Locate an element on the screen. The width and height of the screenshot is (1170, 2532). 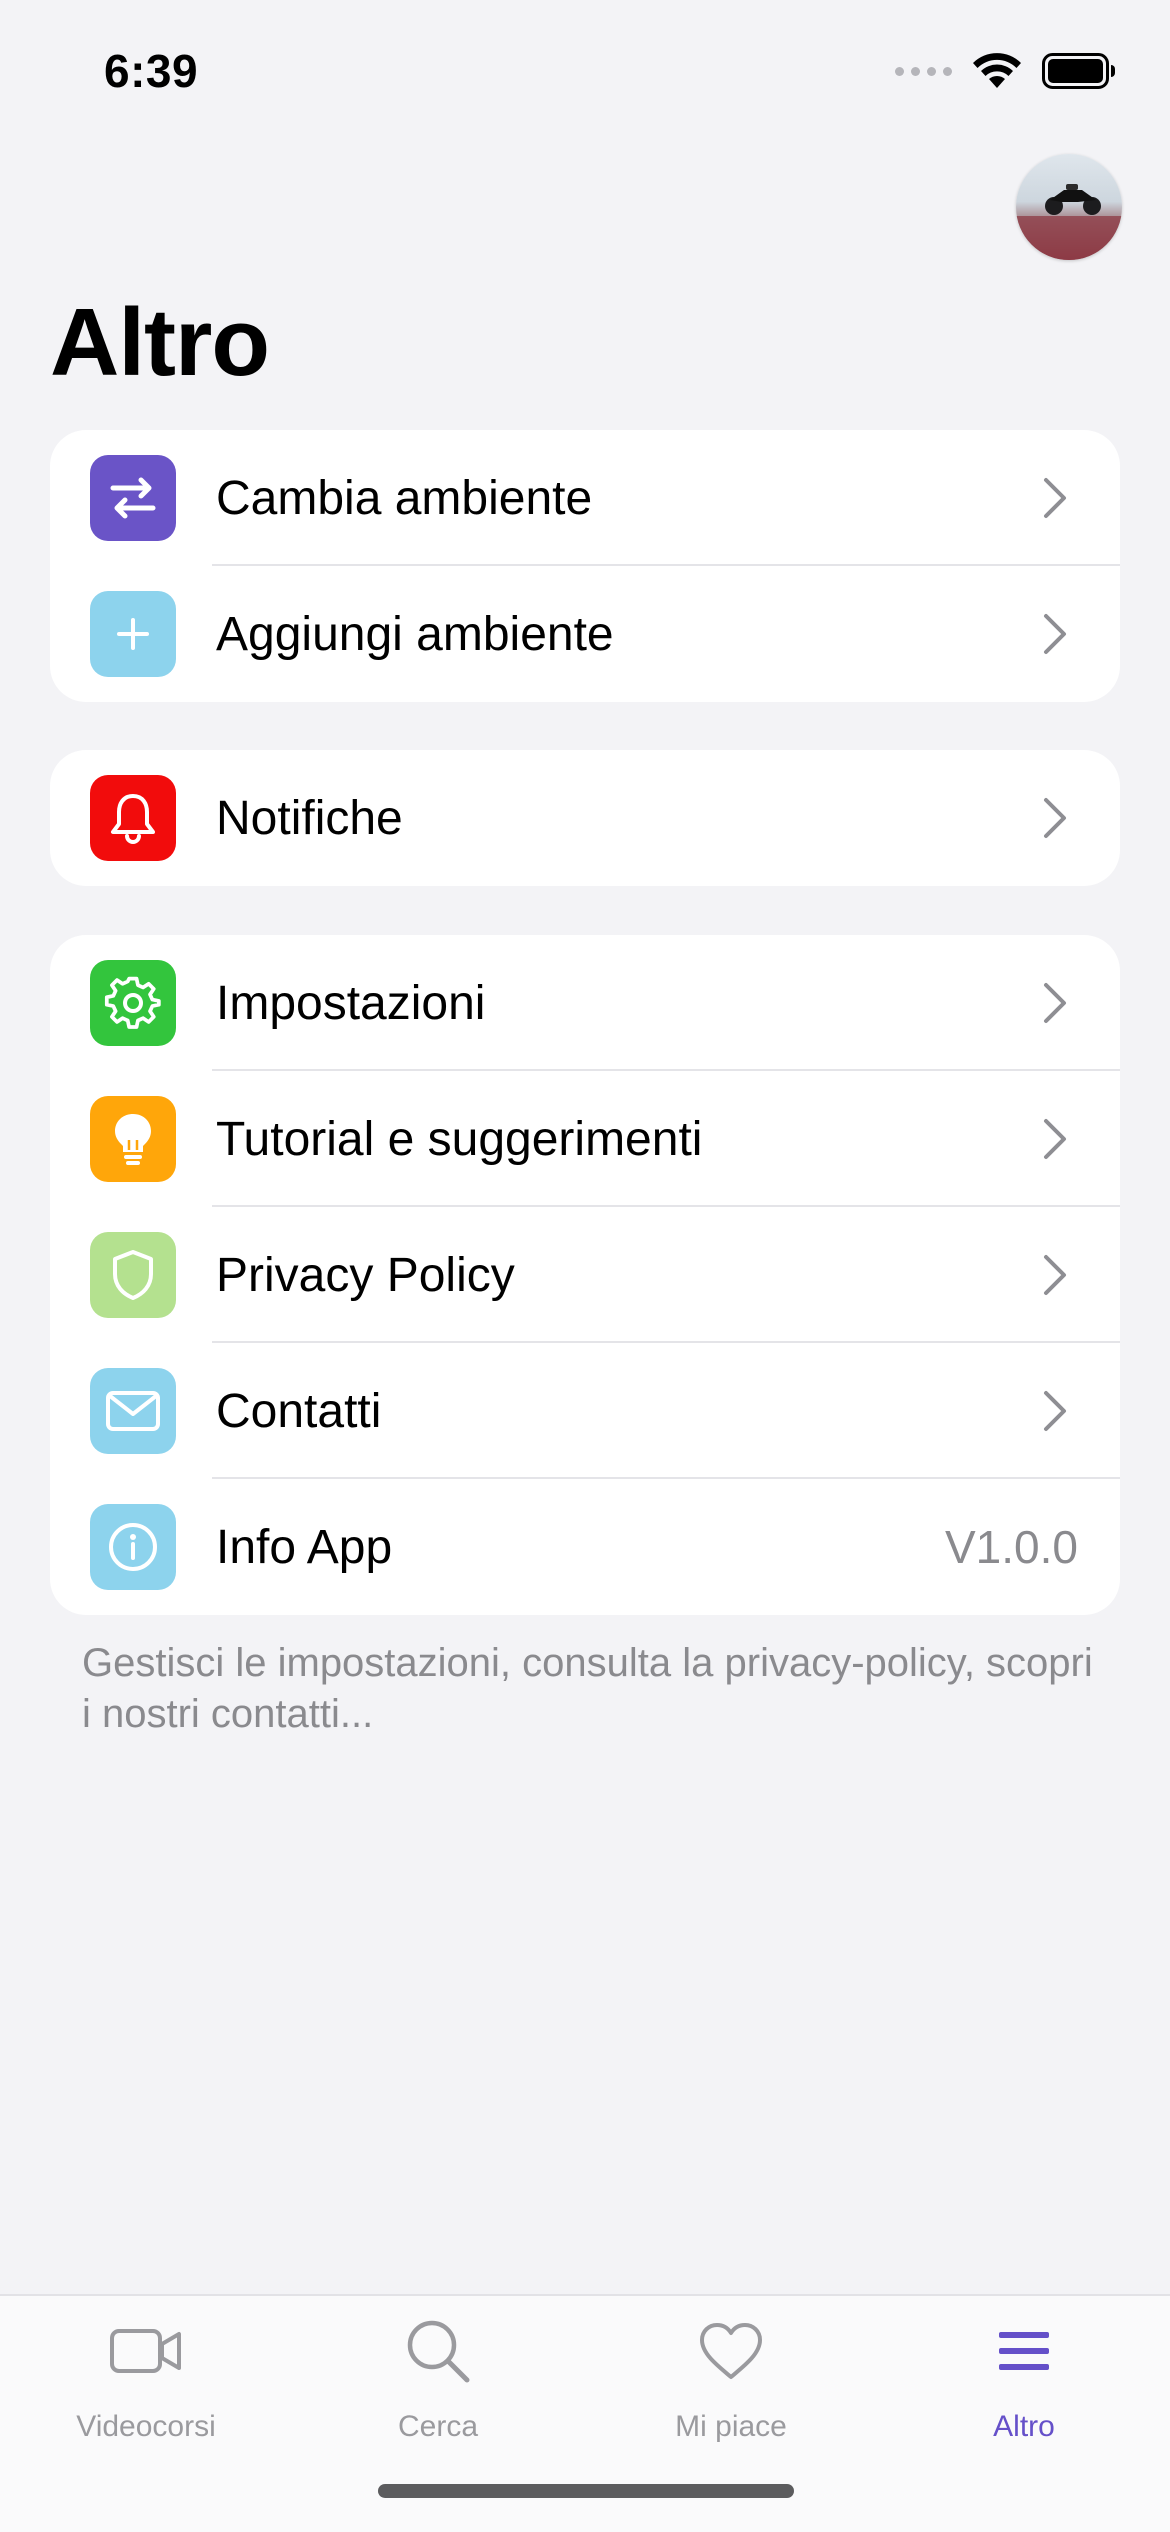
row-cambia-ambiente: Cambia ambiente is located at coordinates (585, 498).